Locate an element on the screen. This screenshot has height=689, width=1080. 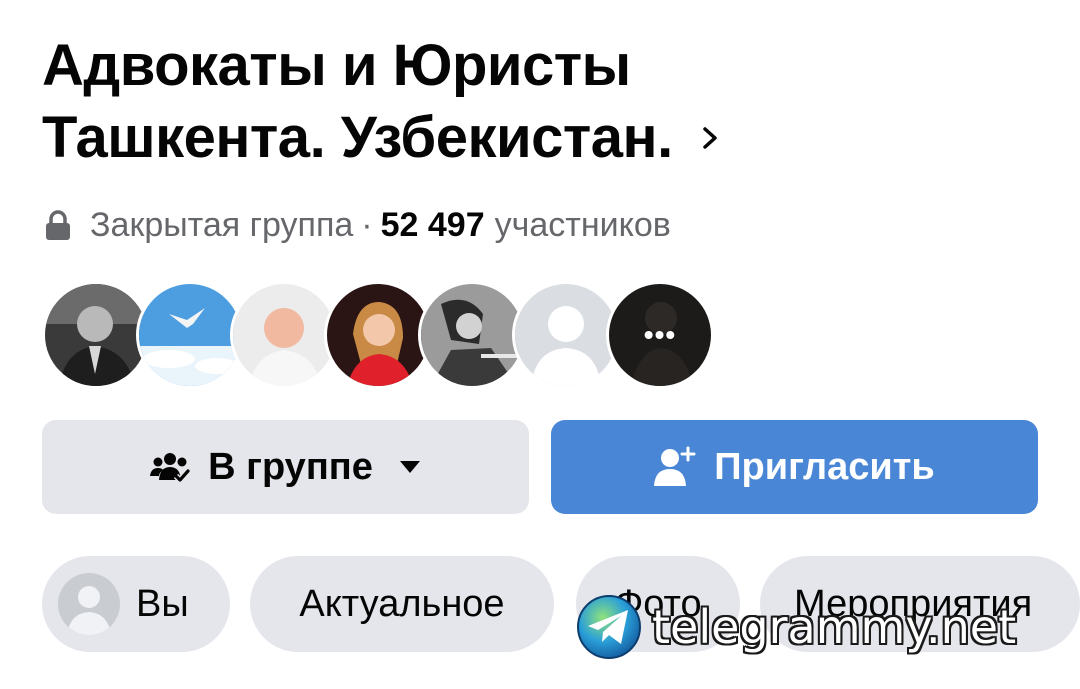
privacy-label: Закрытая группа is located at coordinates (222, 224).